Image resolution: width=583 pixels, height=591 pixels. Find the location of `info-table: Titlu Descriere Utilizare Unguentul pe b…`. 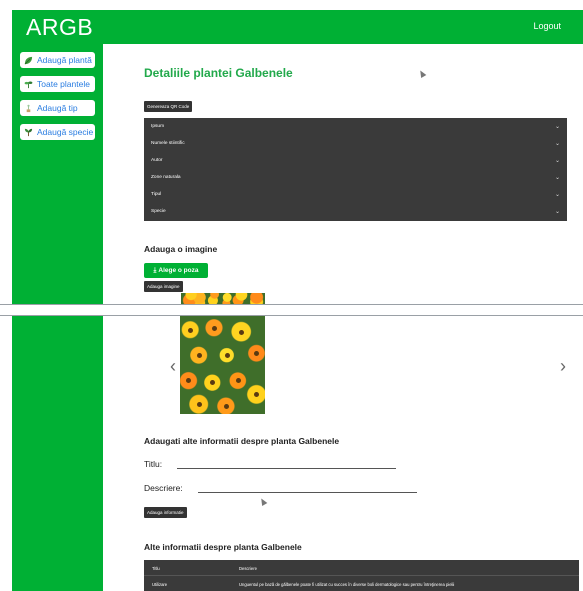

info-table: Titlu Descriere Utilizare Unguentul pe b… is located at coordinates (361, 575).